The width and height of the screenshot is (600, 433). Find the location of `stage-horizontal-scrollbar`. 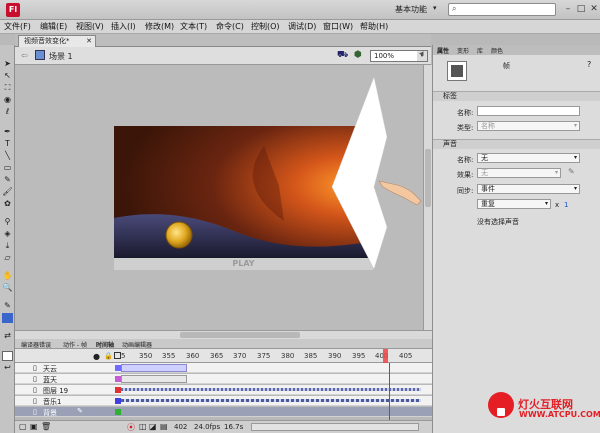

stage-horizontal-scrollbar is located at coordinates (223, 334).